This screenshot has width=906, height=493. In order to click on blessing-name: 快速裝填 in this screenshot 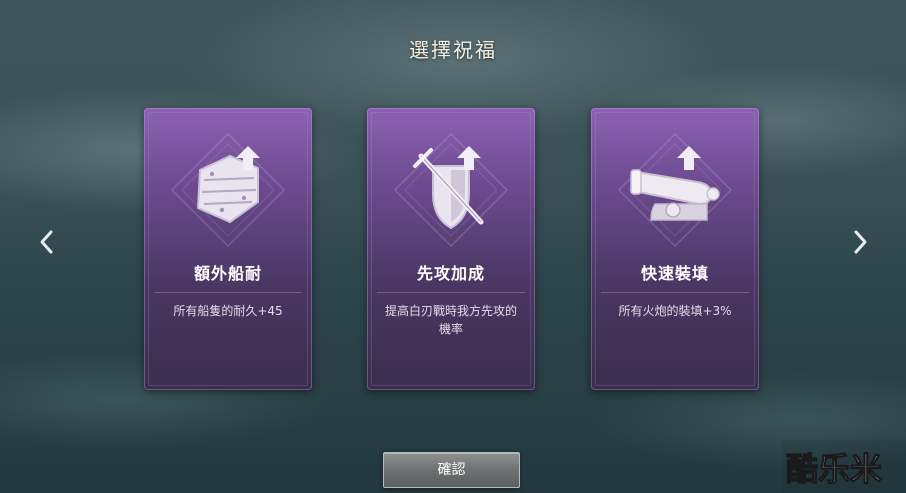, I will do `click(674, 273)`.